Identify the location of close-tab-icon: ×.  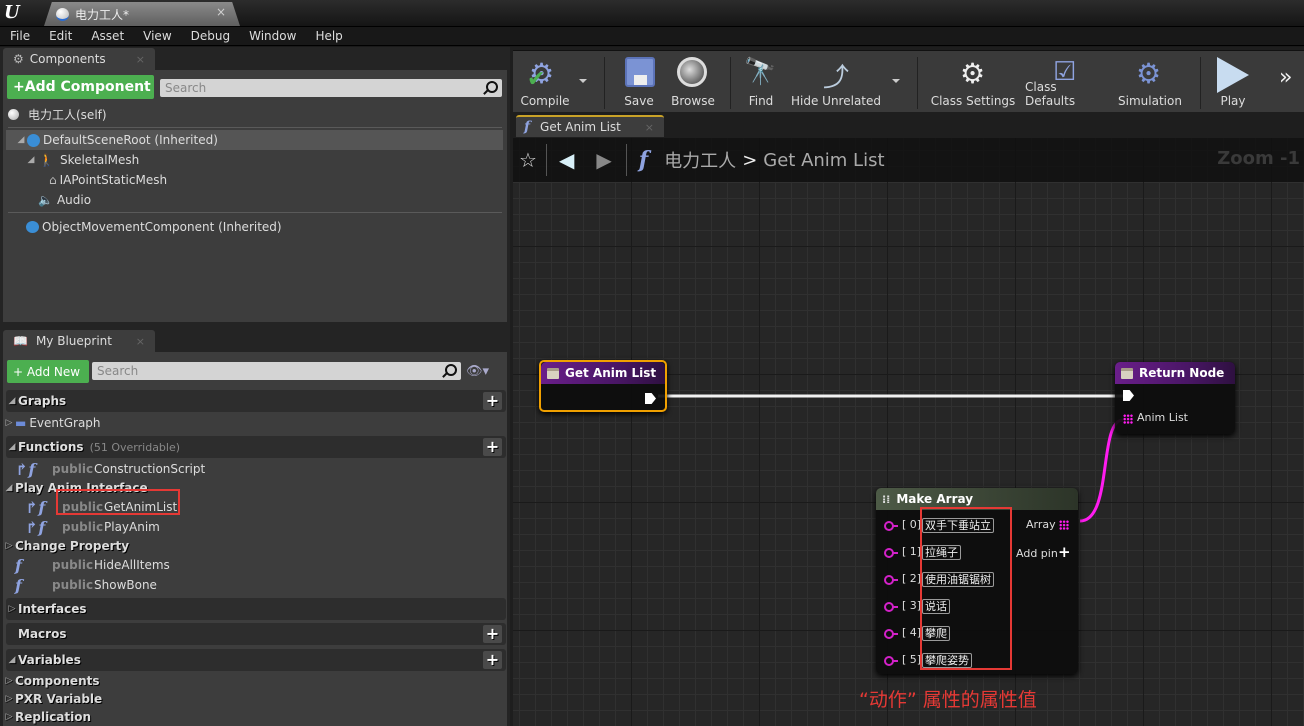
(221, 12).